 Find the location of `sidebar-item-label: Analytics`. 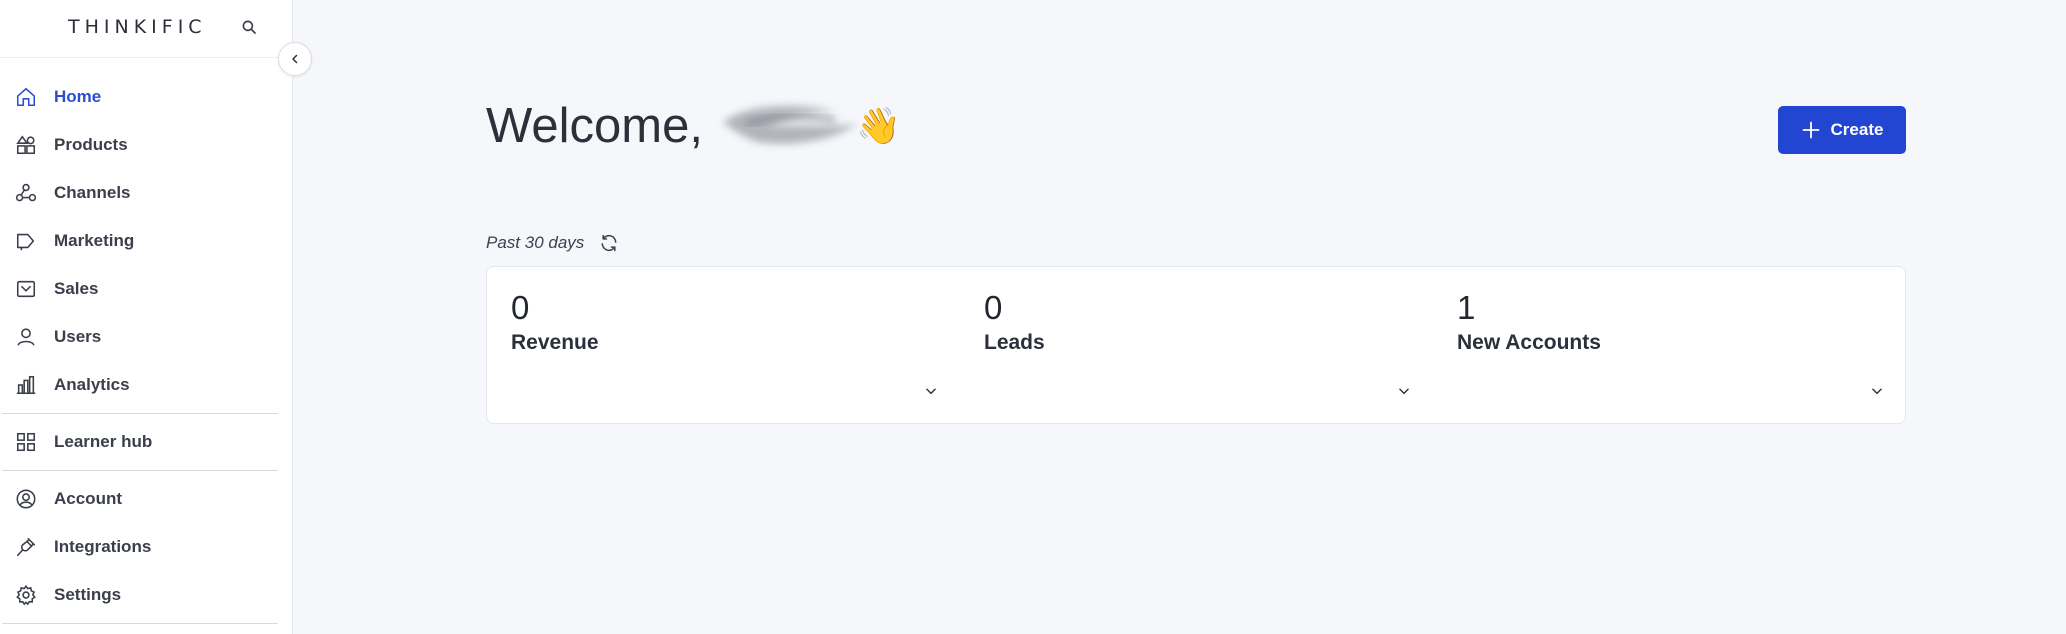

sidebar-item-label: Analytics is located at coordinates (92, 384).